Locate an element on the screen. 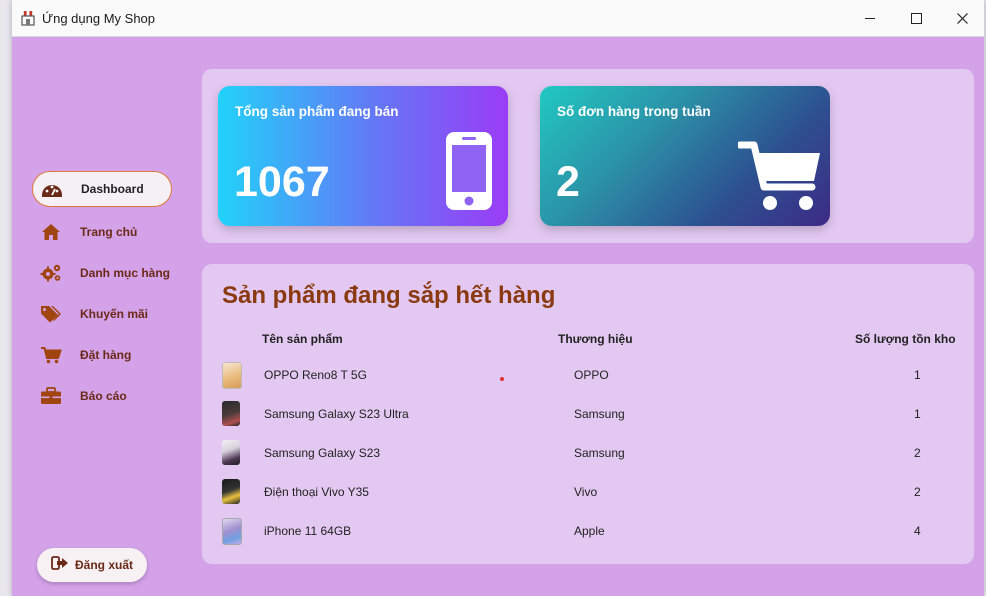  logout-label: Đăng xuất is located at coordinates (103, 565).